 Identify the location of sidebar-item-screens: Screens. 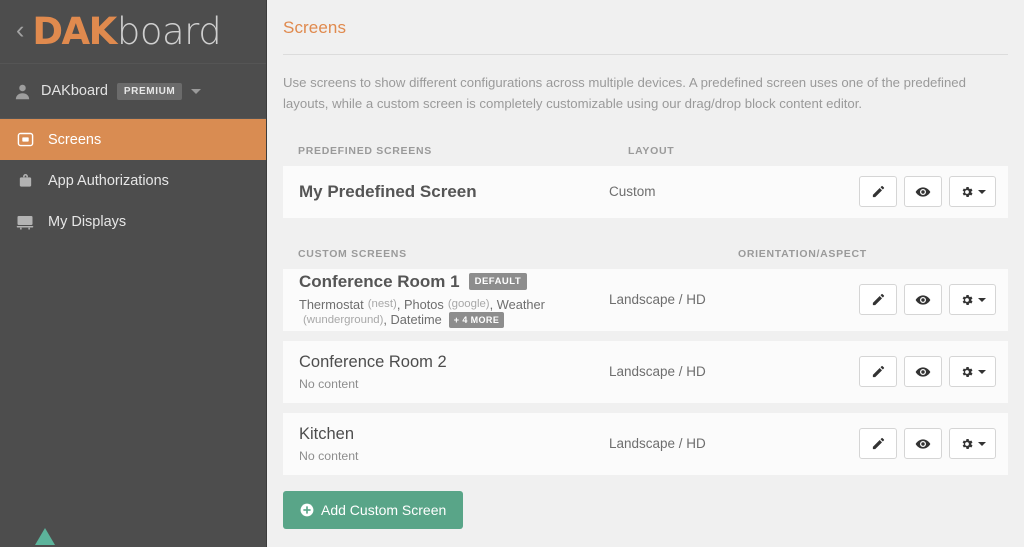
(133, 139).